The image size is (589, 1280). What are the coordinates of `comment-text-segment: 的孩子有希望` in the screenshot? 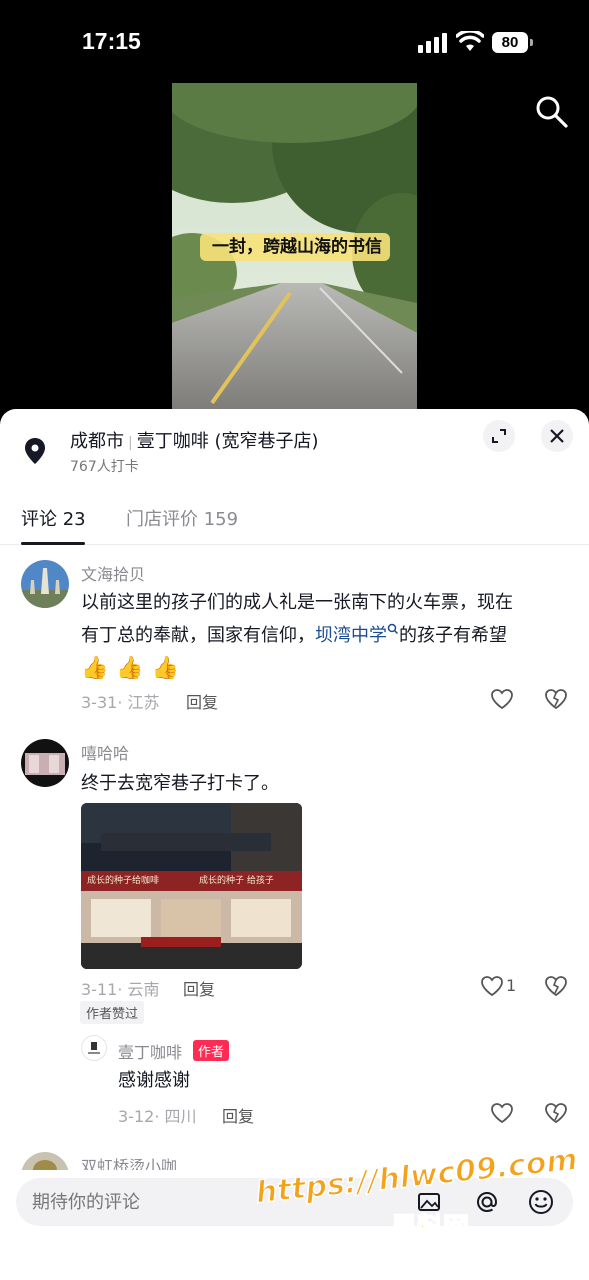 It's located at (453, 635).